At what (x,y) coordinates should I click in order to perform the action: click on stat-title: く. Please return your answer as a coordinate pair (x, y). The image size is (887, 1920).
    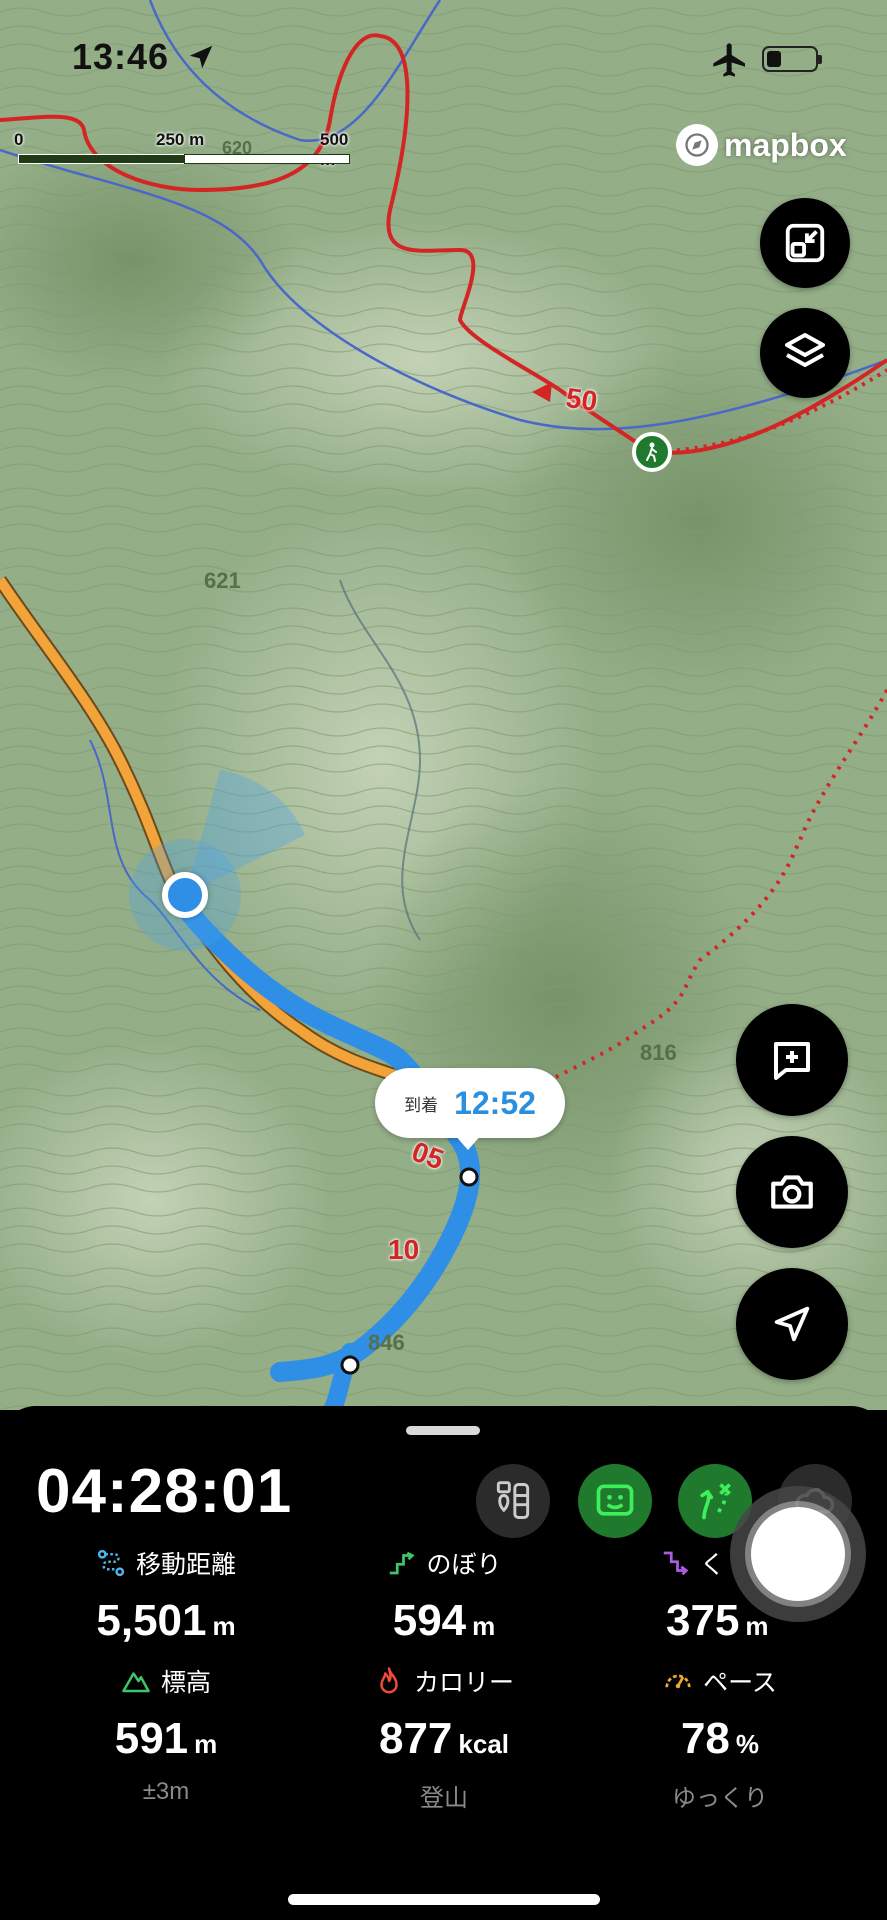
    Looking at the image, I should click on (713, 1565).